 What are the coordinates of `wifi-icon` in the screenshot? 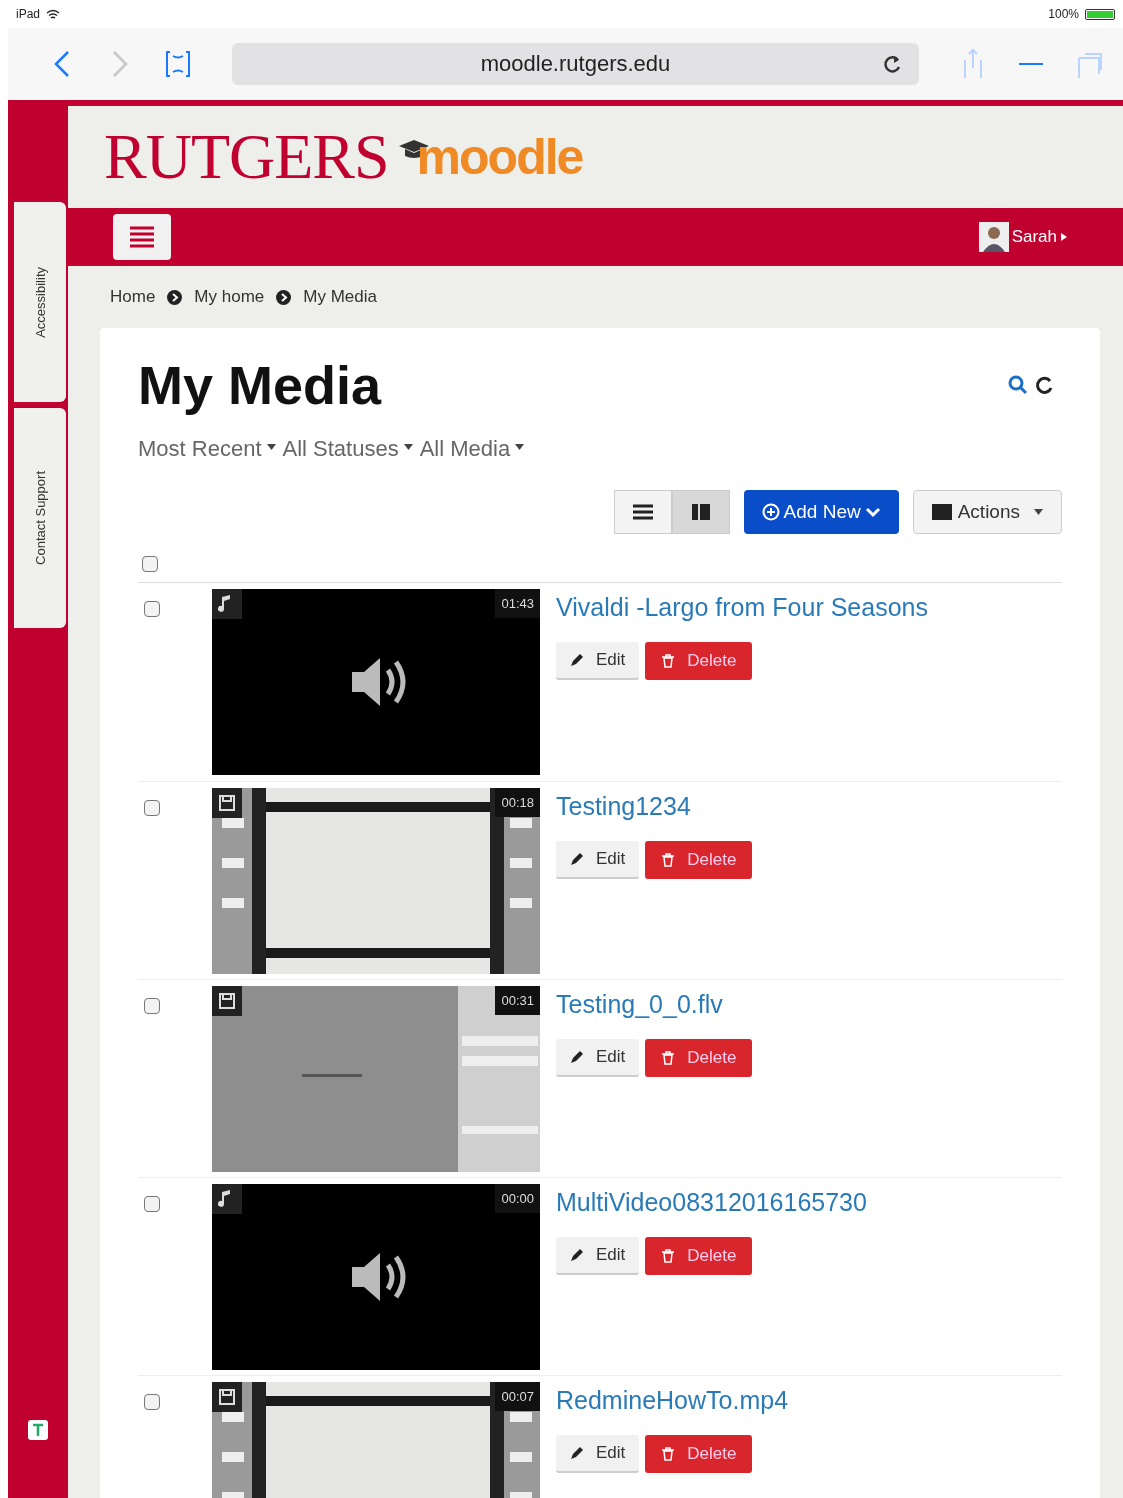 It's located at (53, 14).